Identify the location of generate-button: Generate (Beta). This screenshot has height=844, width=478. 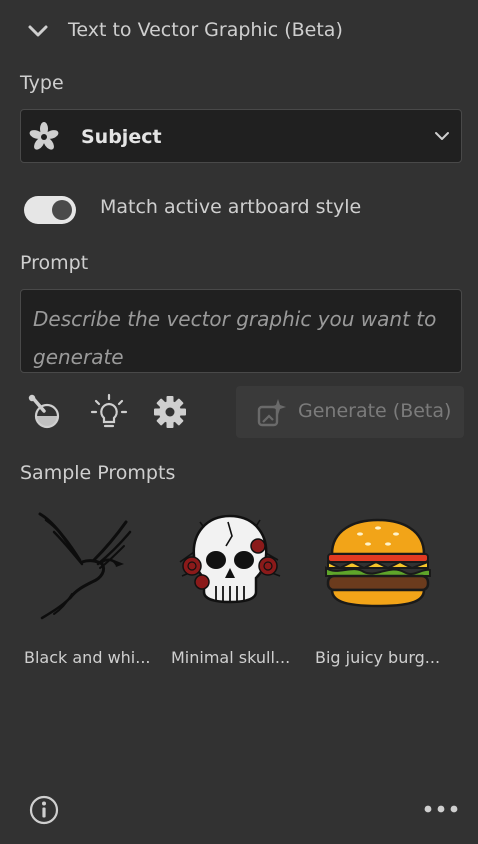
(350, 412).